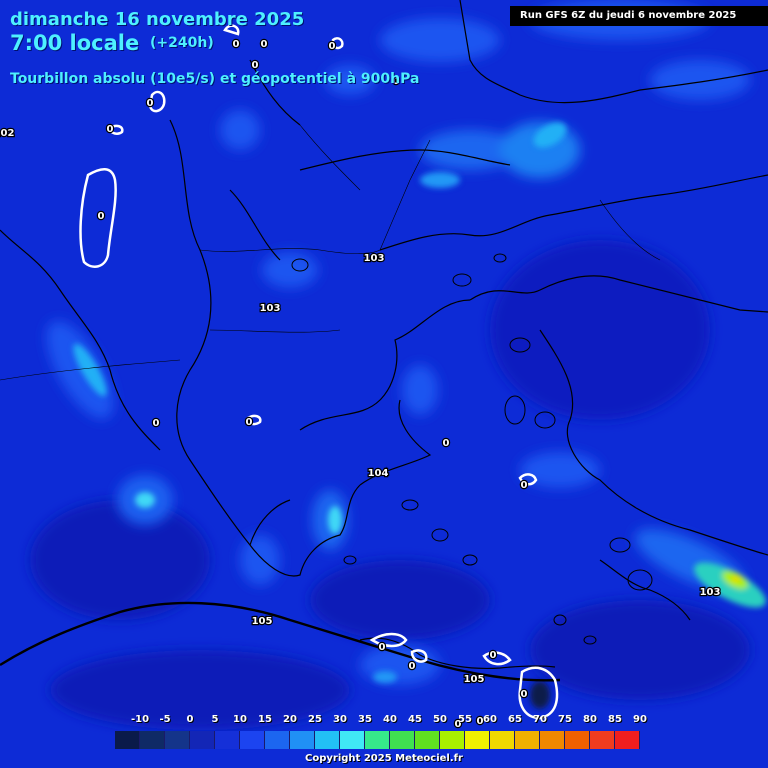  Describe the element at coordinates (440, 719) in the screenshot. I see `legend-tick-label: 50` at that location.